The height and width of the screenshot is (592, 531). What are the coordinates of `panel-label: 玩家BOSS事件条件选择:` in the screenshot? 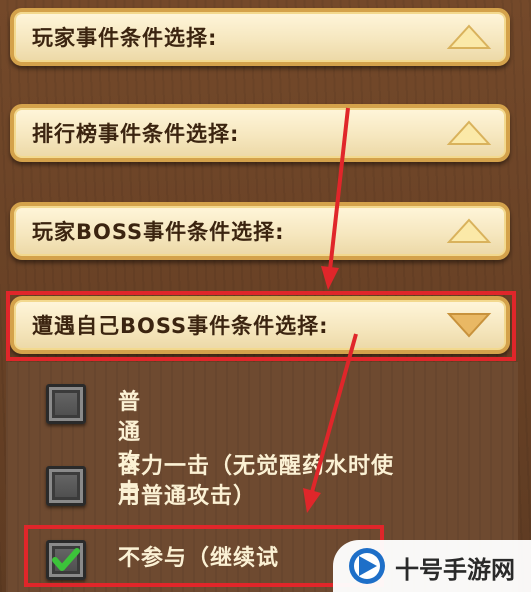 It's located at (158, 232).